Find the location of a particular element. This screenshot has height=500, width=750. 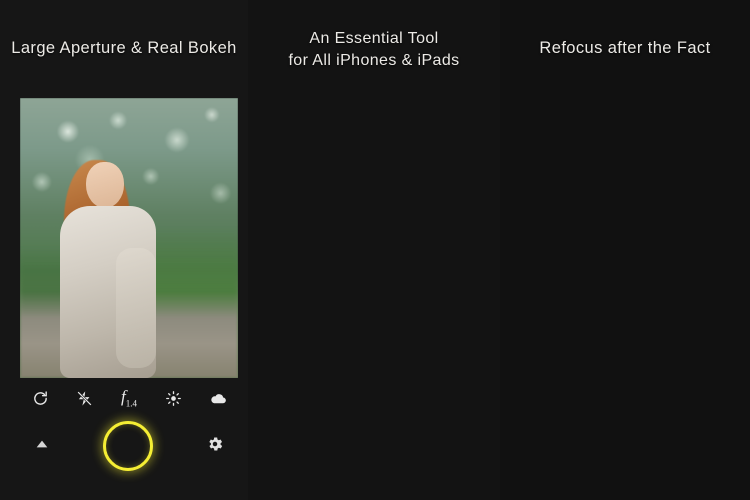

hdr-cloud-icon is located at coordinates (218, 398).